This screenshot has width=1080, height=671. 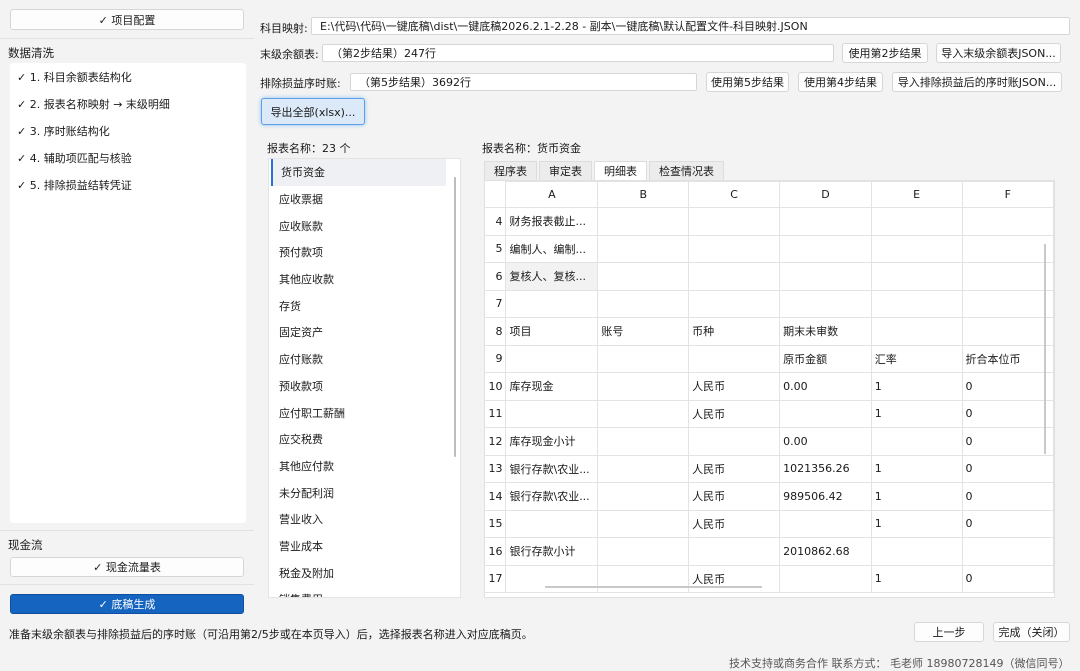 I want to click on table-cell: 库存现金, so click(x=552, y=386).